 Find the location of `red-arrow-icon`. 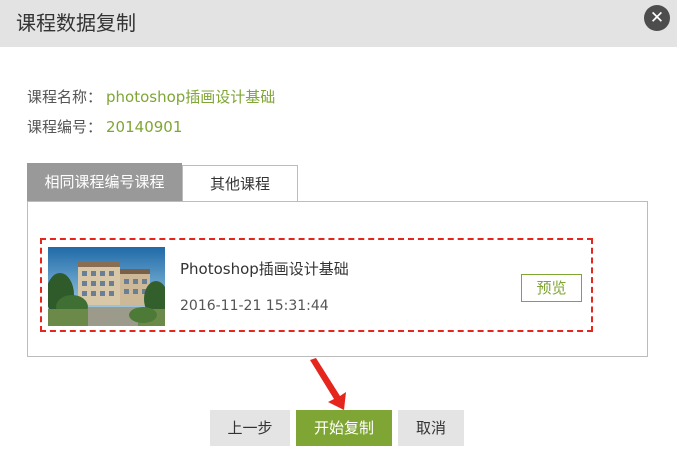

red-arrow-icon is located at coordinates (328, 384).